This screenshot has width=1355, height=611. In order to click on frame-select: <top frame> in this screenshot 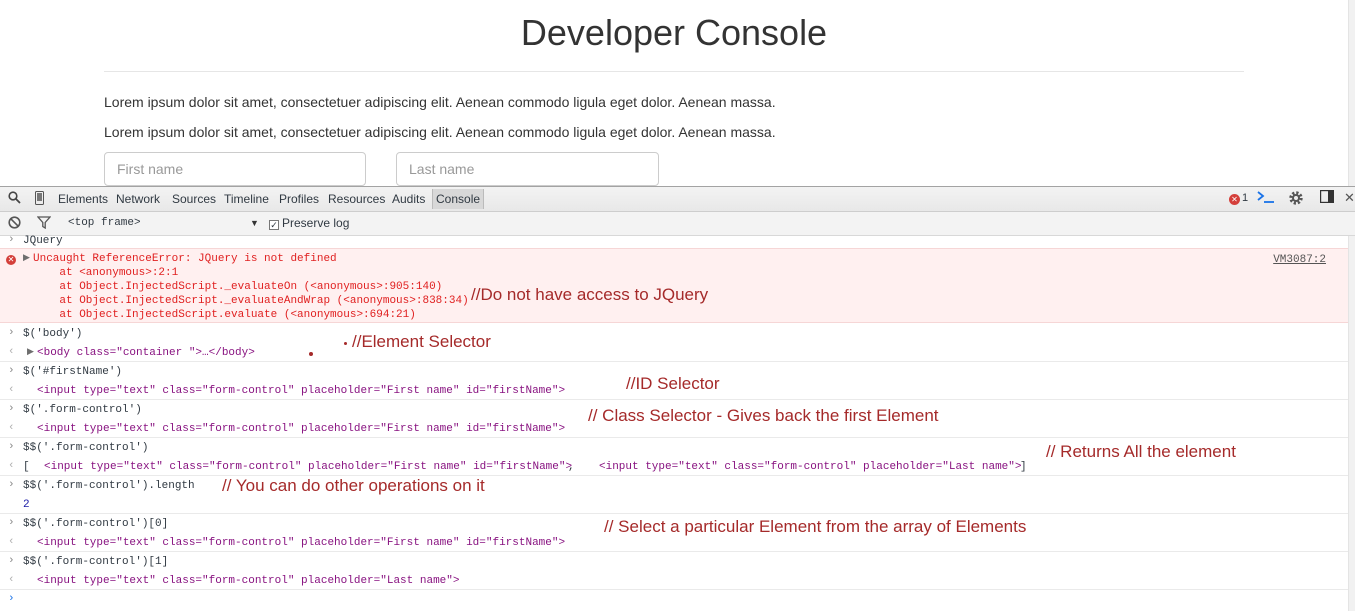, I will do `click(163, 223)`.